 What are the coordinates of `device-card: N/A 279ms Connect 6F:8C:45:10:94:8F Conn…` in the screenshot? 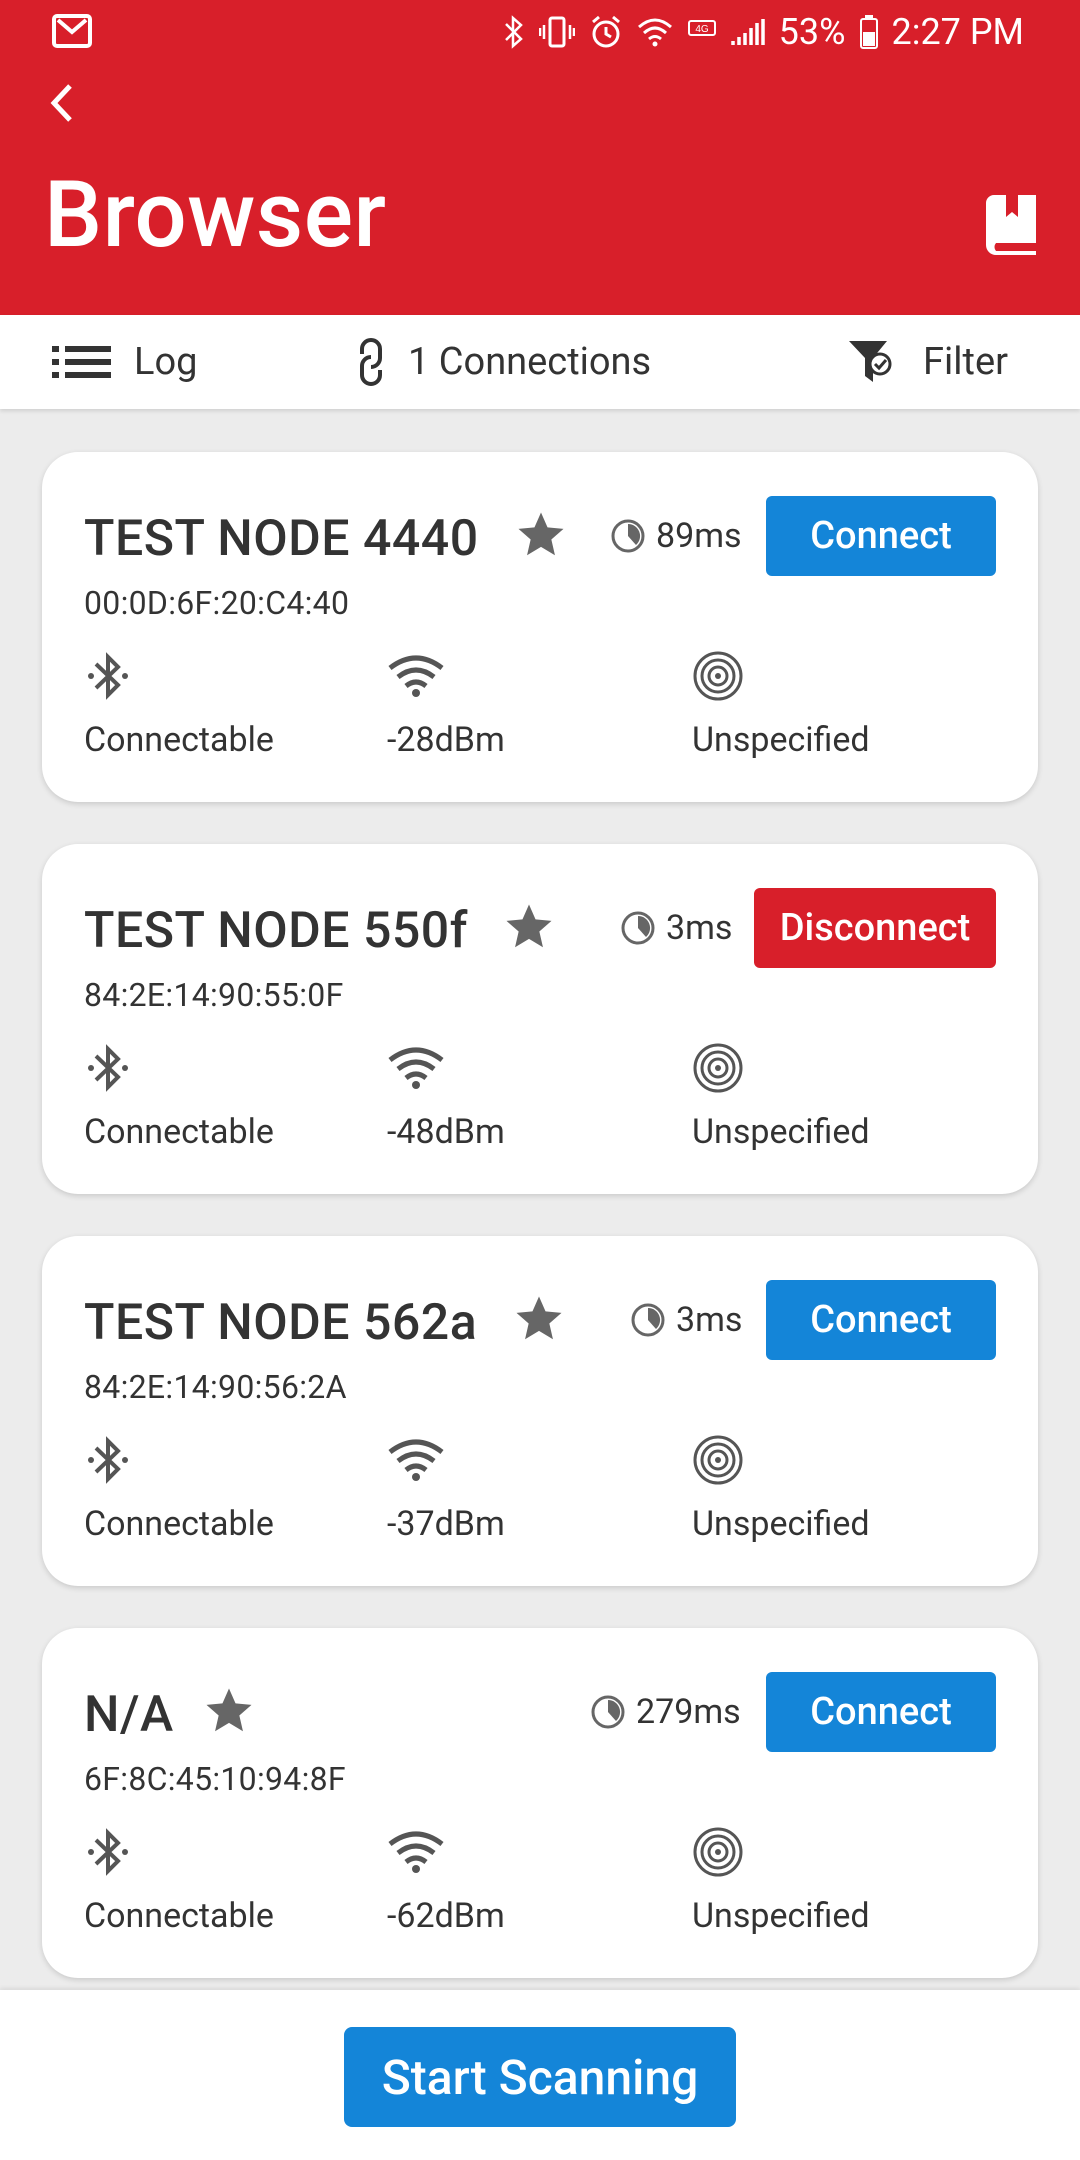 It's located at (540, 1803).